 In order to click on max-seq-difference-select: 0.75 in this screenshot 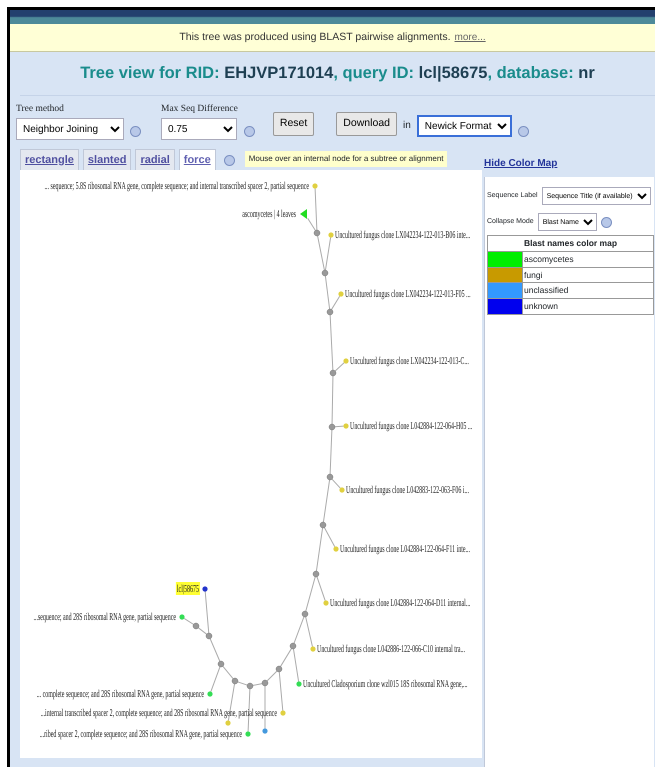, I will do `click(199, 129)`.